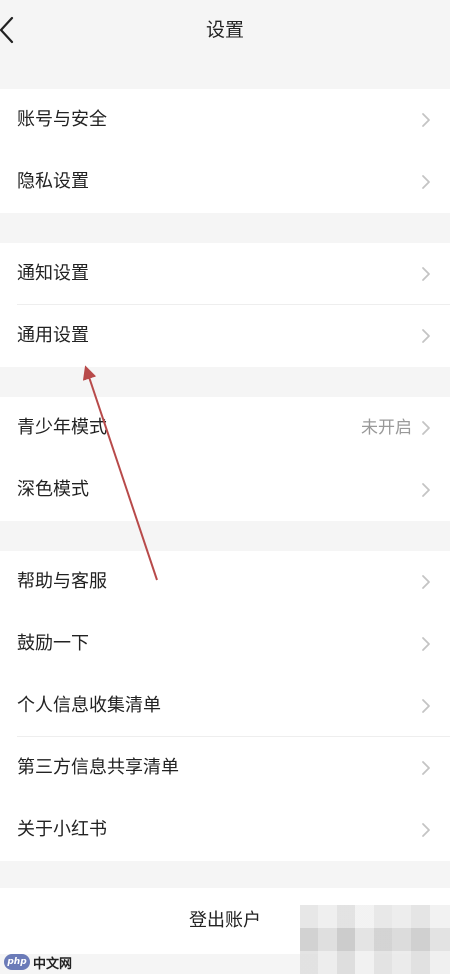  I want to click on watermark-text: 中文网, so click(53, 964).